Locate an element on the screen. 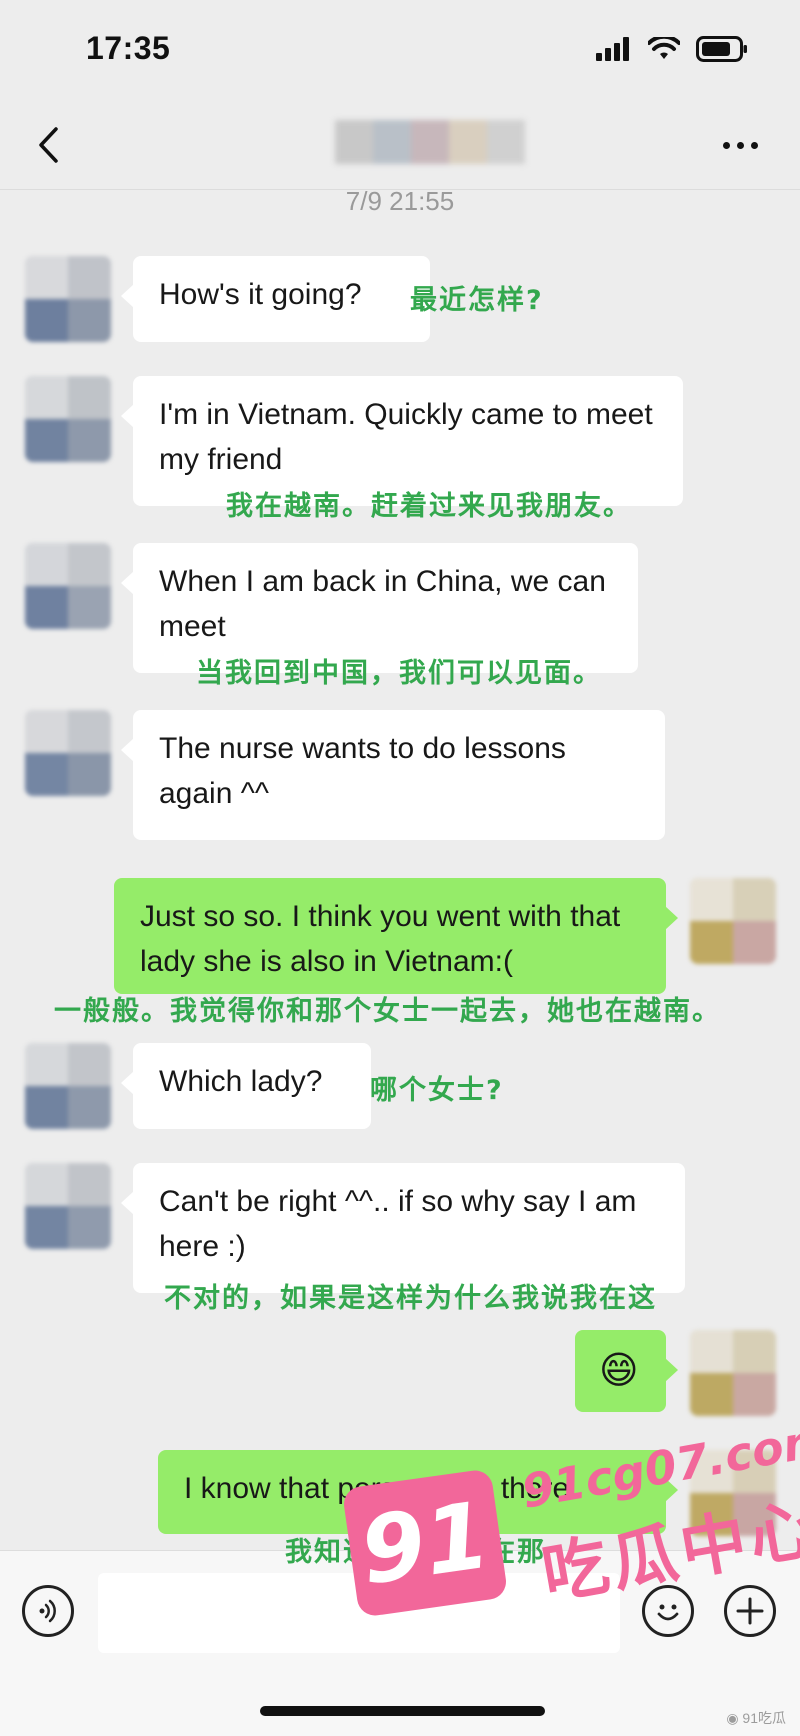  voice-input-button is located at coordinates (48, 1611).